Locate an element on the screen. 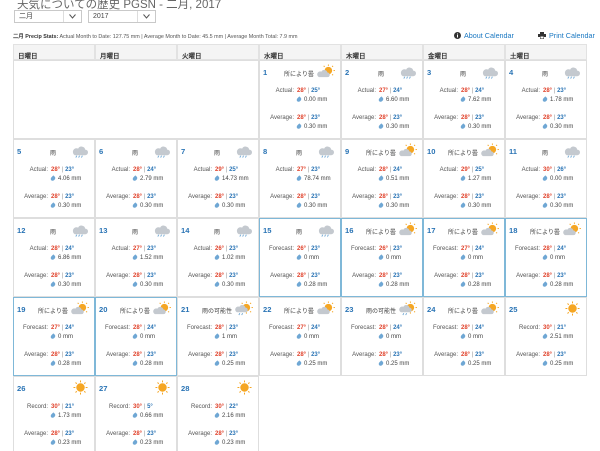 The height and width of the screenshot is (451, 600). day-number: 26 is located at coordinates (21, 388).